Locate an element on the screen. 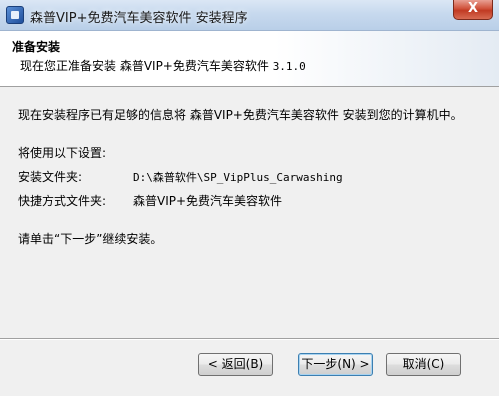 The width and height of the screenshot is (499, 396). settings-heading: 将使用以下设置: is located at coordinates (62, 153).